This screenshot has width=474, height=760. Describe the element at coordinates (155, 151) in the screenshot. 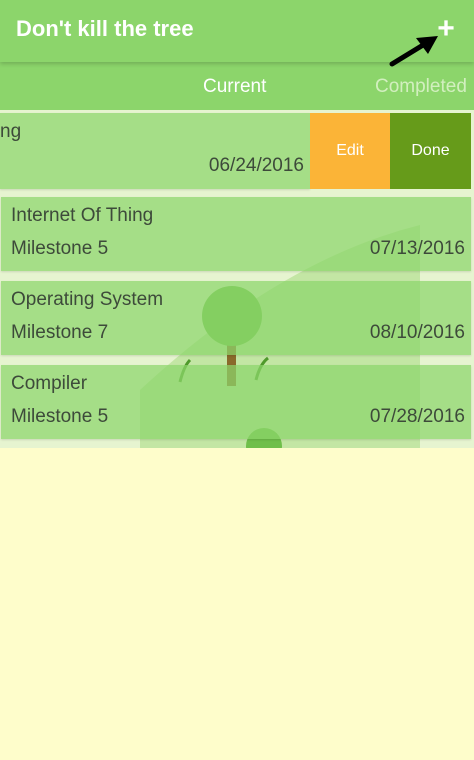

I see `task-card: ng 06/24/2016` at that location.